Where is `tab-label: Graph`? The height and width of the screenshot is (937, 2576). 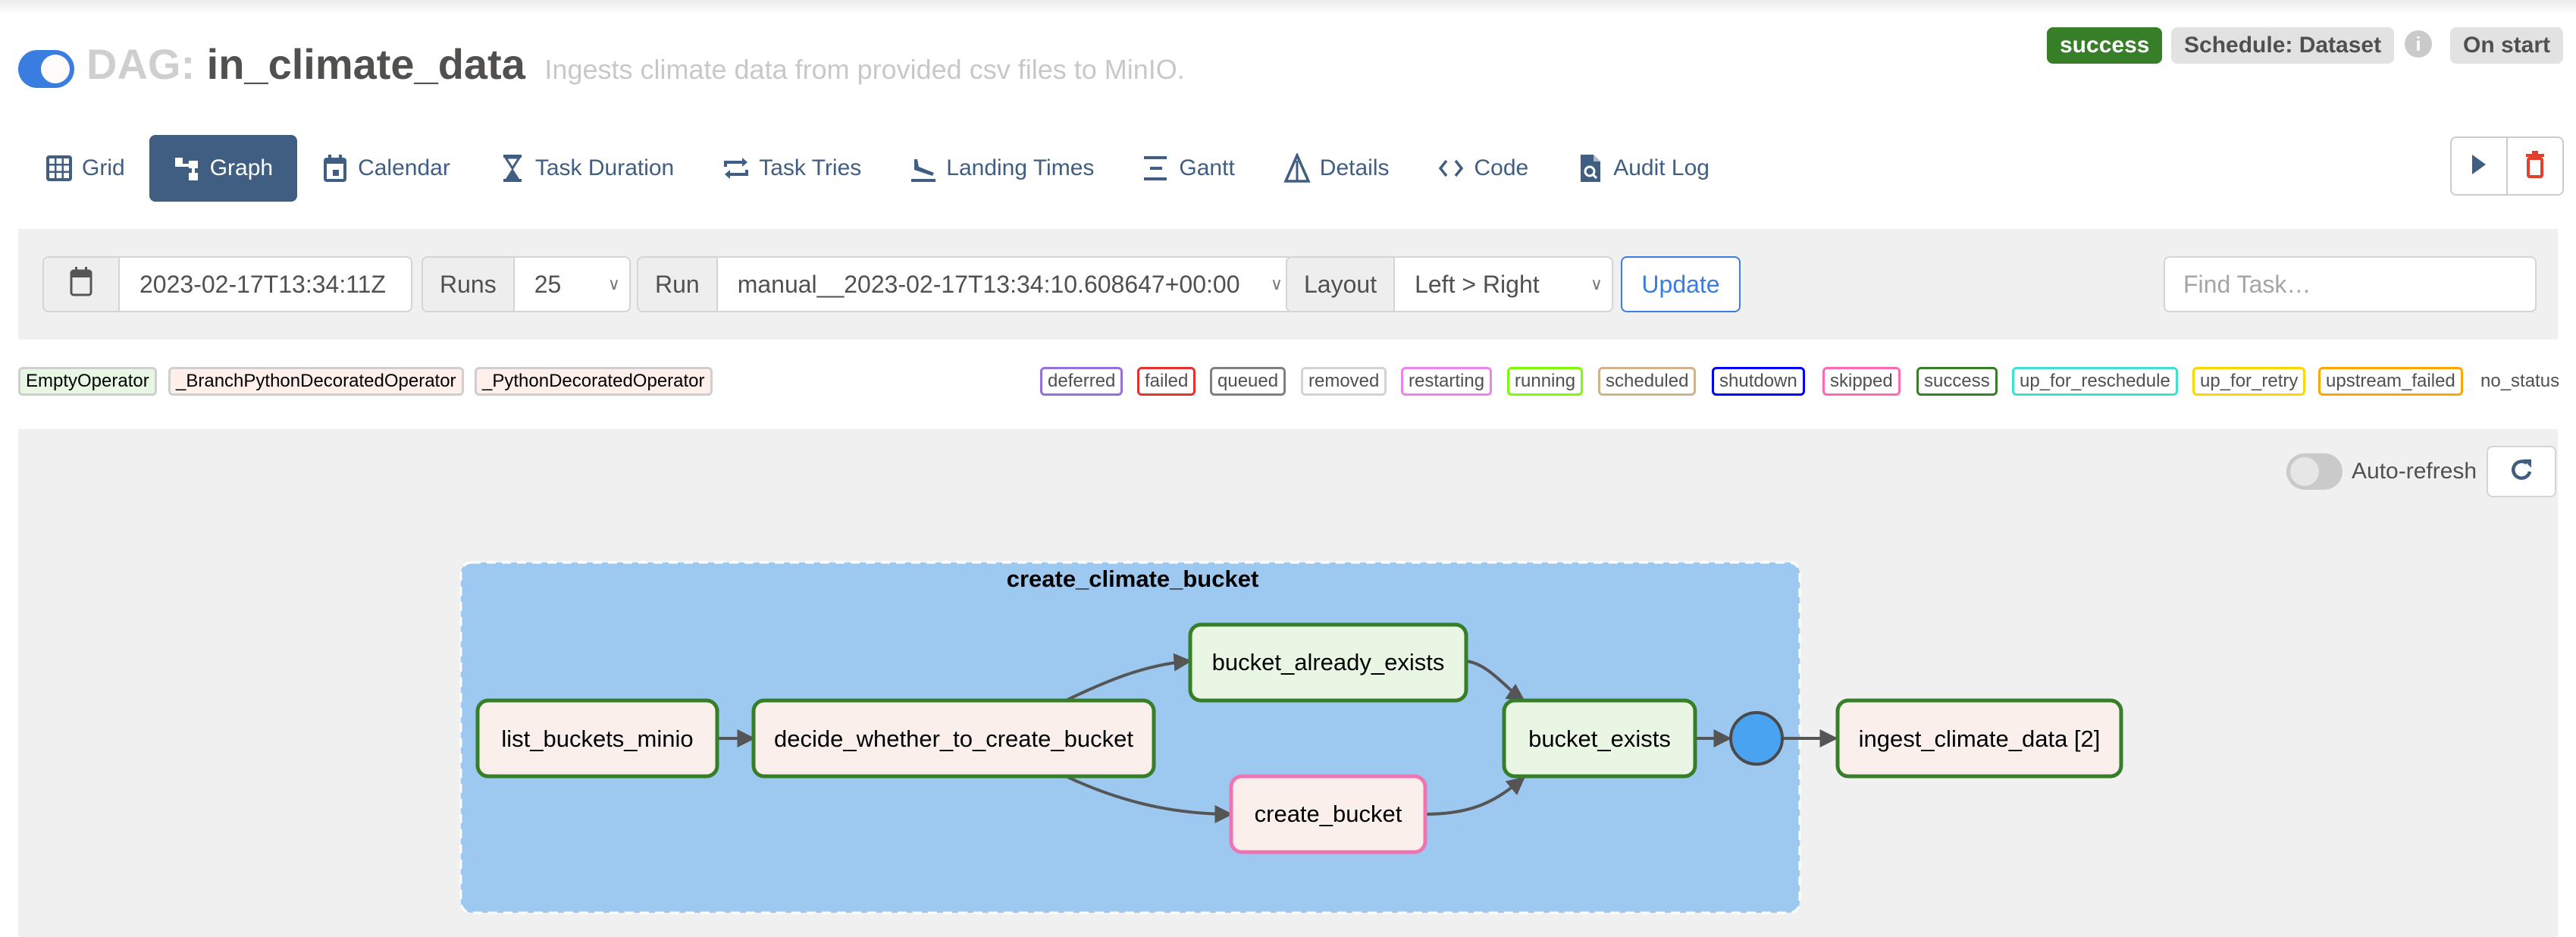
tab-label: Graph is located at coordinates (241, 167).